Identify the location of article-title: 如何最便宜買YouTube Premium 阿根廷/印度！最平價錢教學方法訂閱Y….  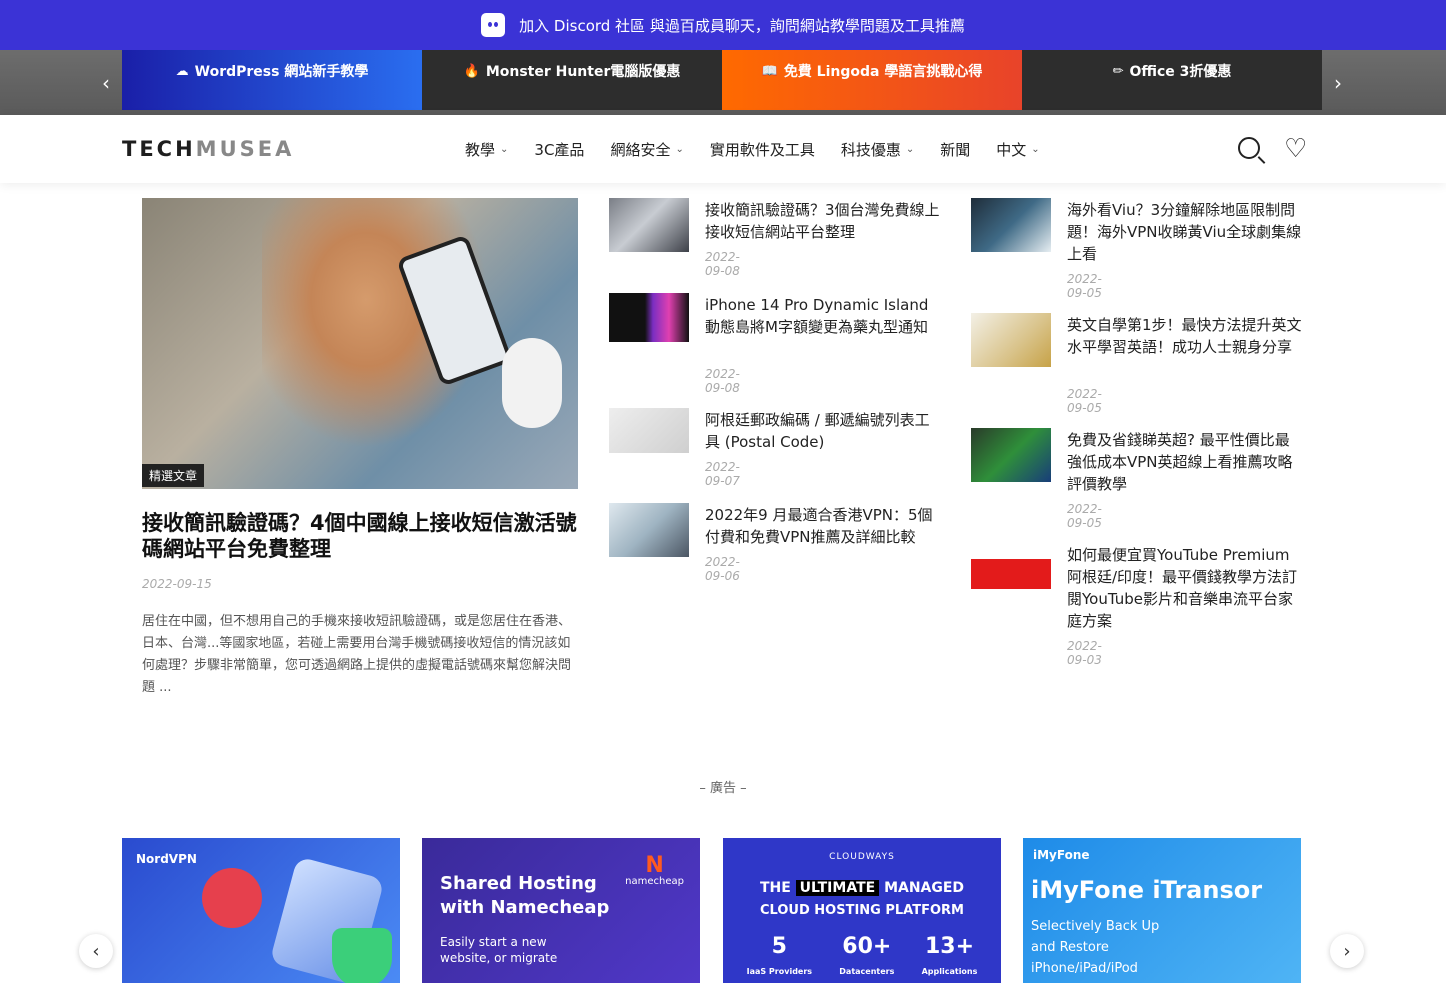
(1184, 588).